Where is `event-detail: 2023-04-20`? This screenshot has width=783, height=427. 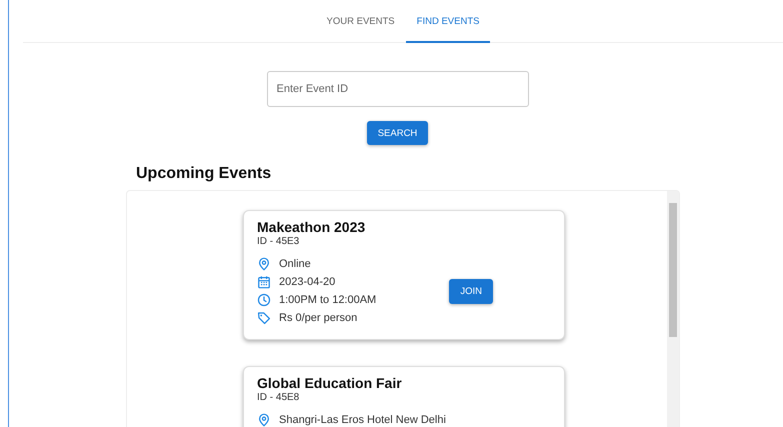 event-detail: 2023-04-20 is located at coordinates (307, 282).